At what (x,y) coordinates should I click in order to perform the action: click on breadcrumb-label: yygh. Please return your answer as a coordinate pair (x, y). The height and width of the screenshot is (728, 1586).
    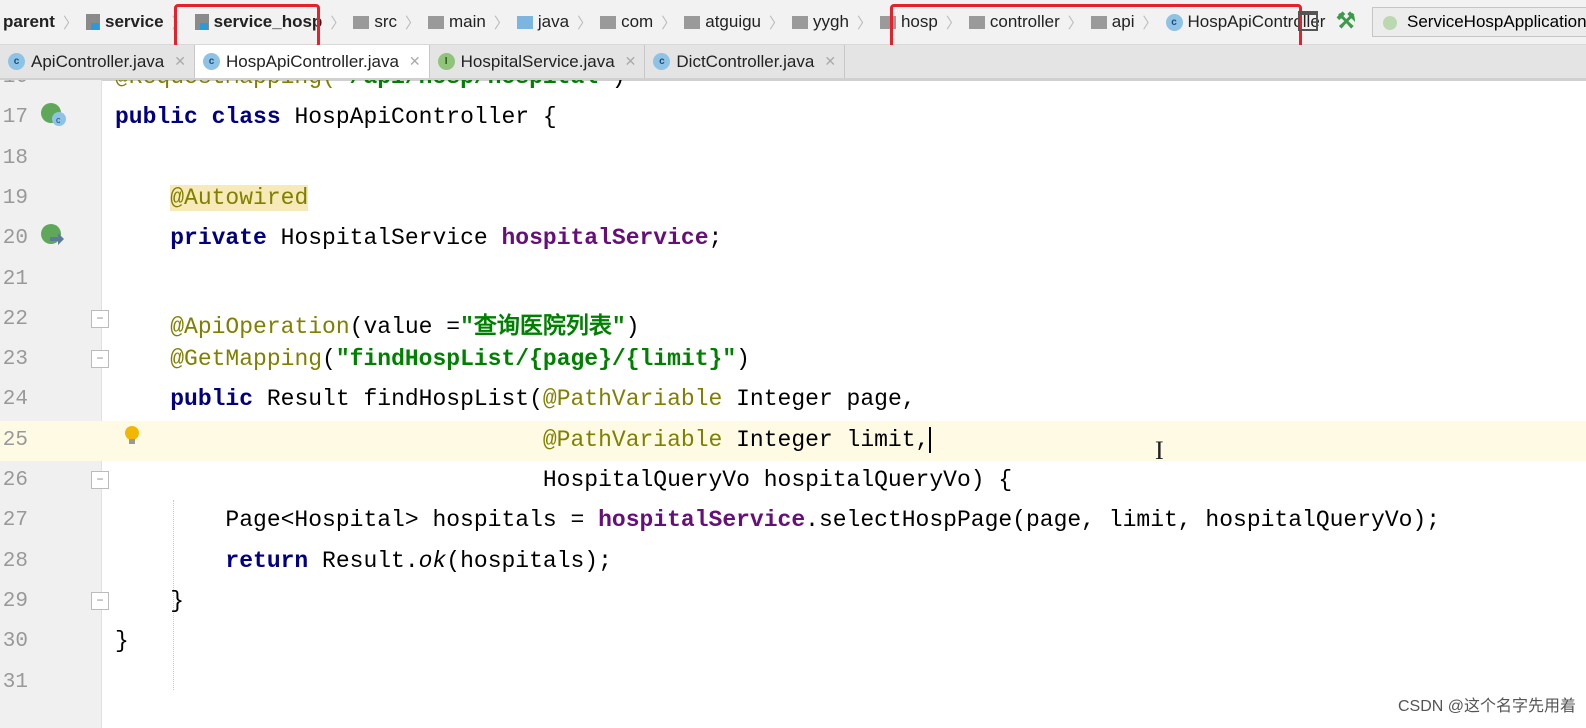
    Looking at the image, I should click on (831, 21).